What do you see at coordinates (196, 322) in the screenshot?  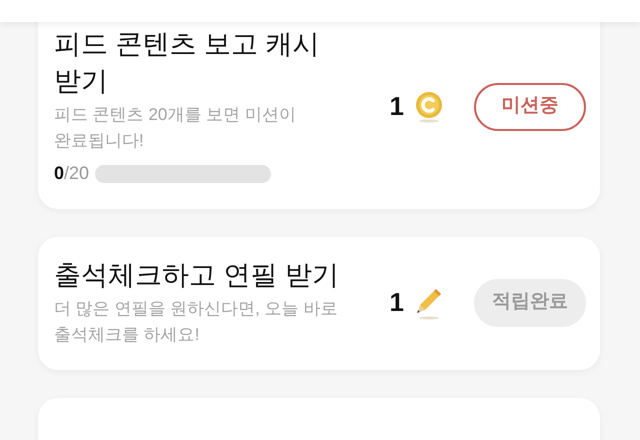 I see `mission-description: 더 많은 연필을 원하신다면, 오늘 바로 출석체크를 하세요!` at bounding box center [196, 322].